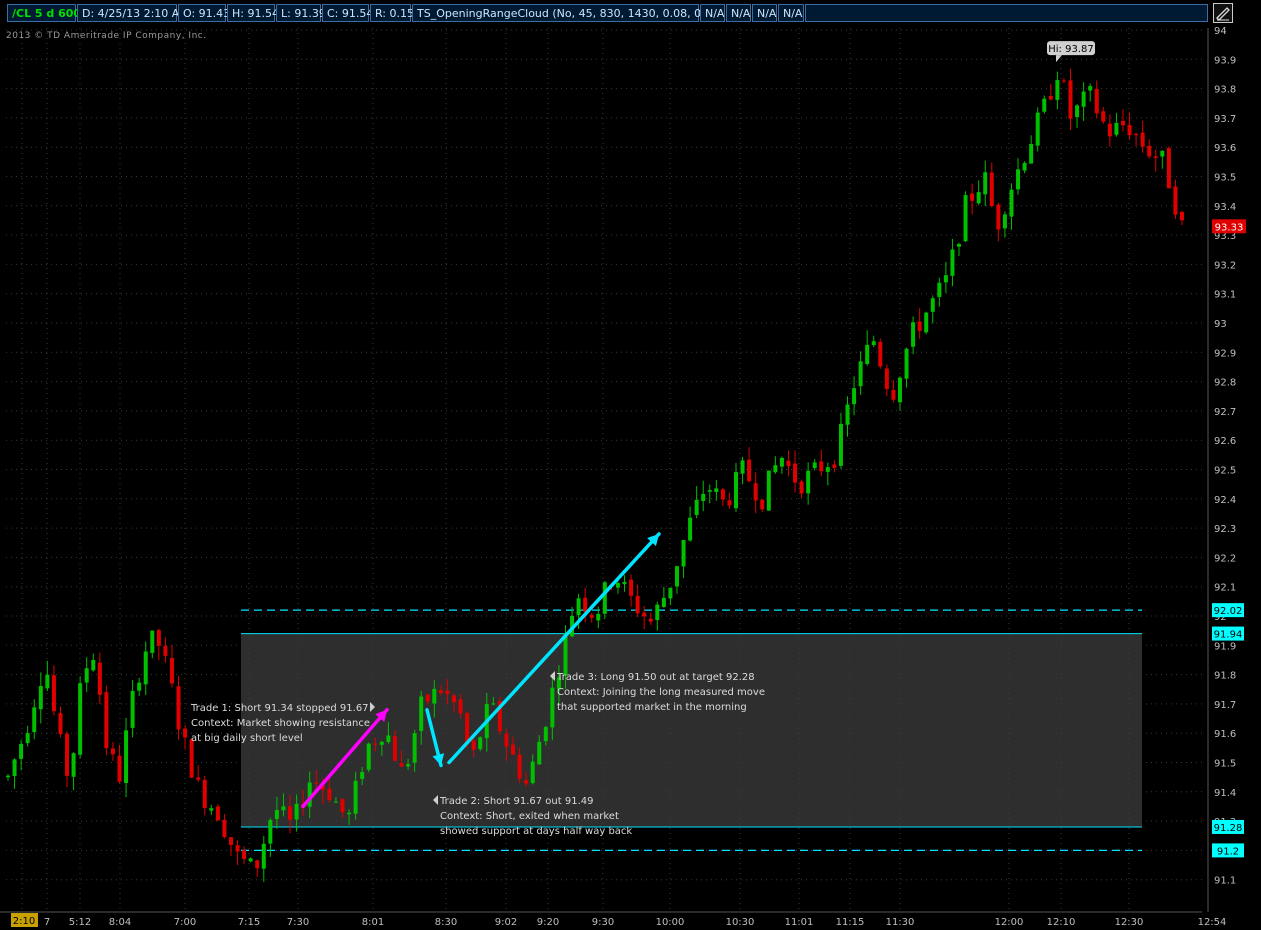  What do you see at coordinates (655, 677) in the screenshot?
I see `annotation-3-line: Trade 3: Long 91.50 out at target 92.28` at bounding box center [655, 677].